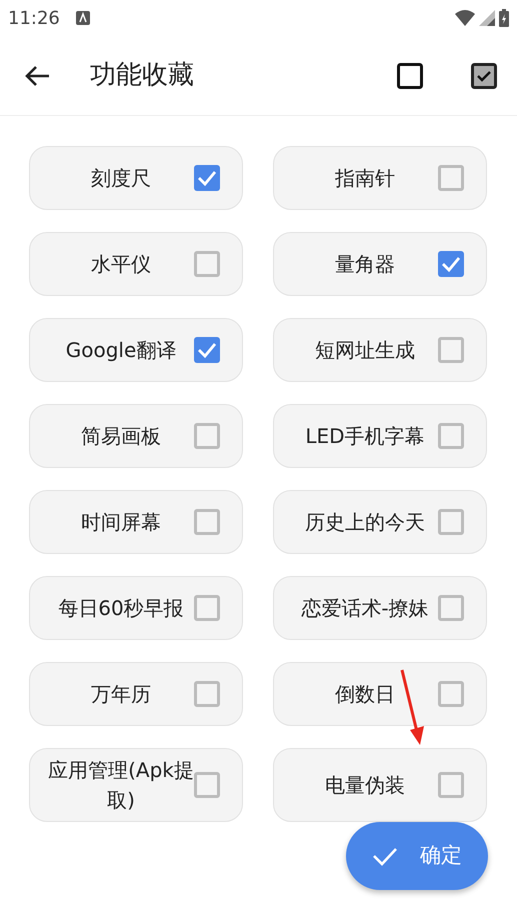 Image resolution: width=517 pixels, height=919 pixels. I want to click on feature-item: 时间屏幕, so click(136, 522).